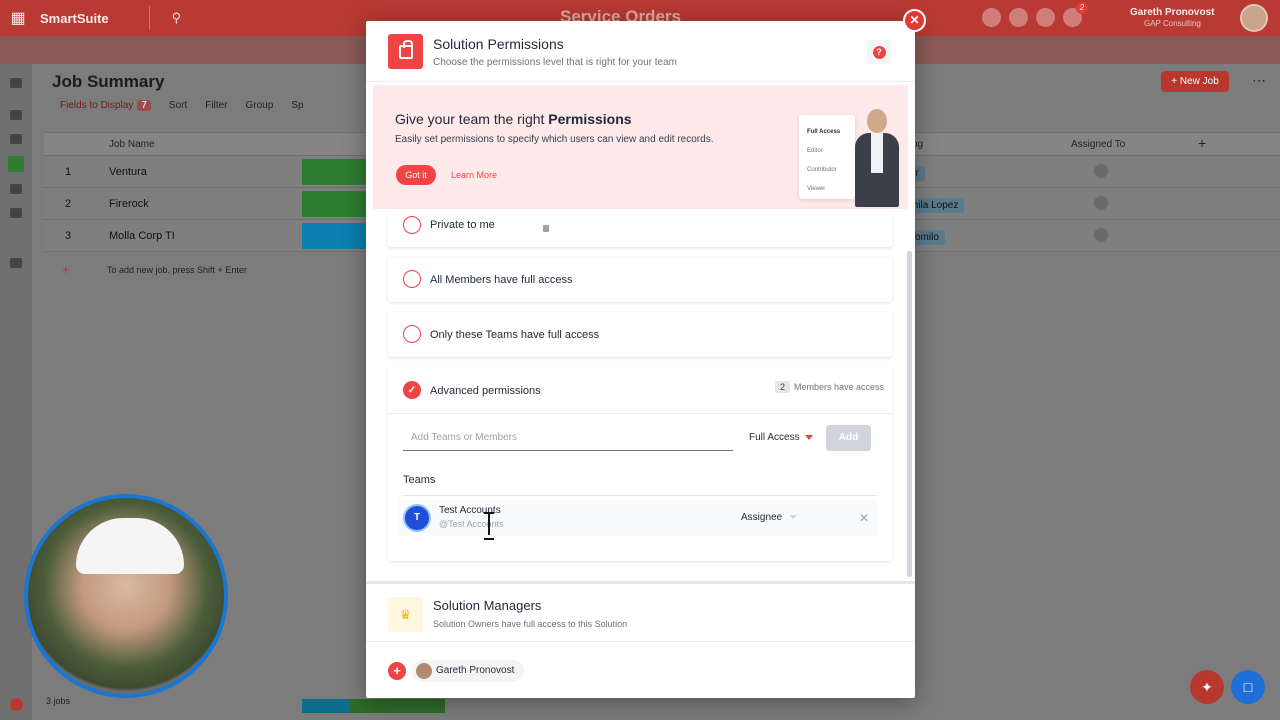 The height and width of the screenshot is (720, 1280). Describe the element at coordinates (130, 546) in the screenshot. I see `cap-shape` at that location.